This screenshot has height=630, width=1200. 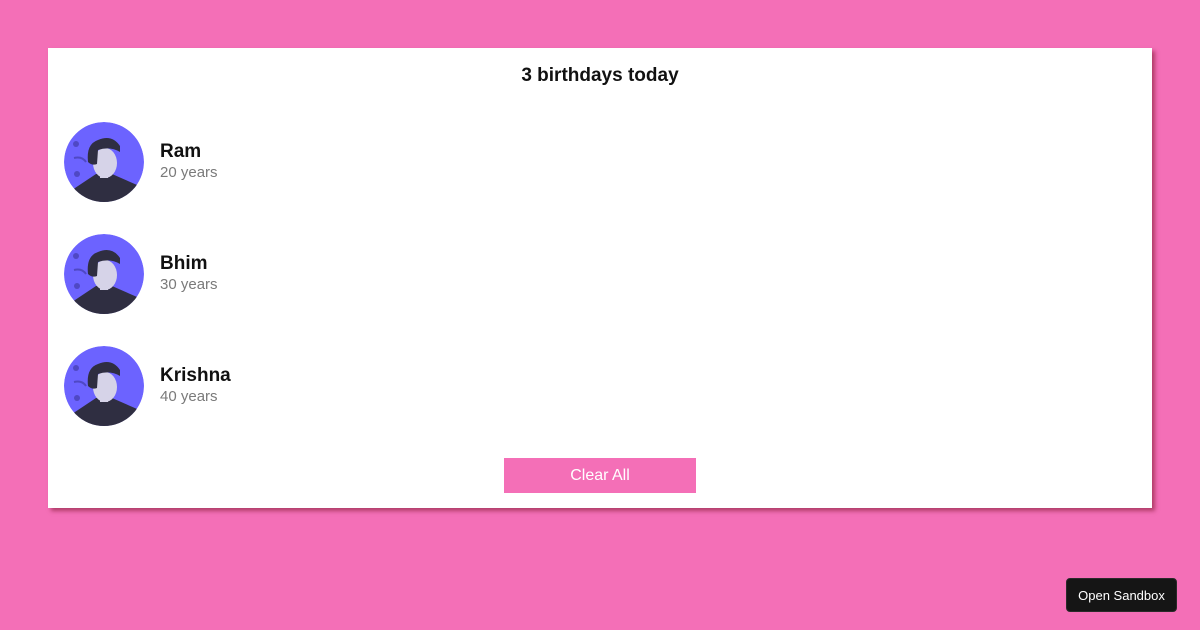 I want to click on person-name: Ram, so click(x=181, y=151).